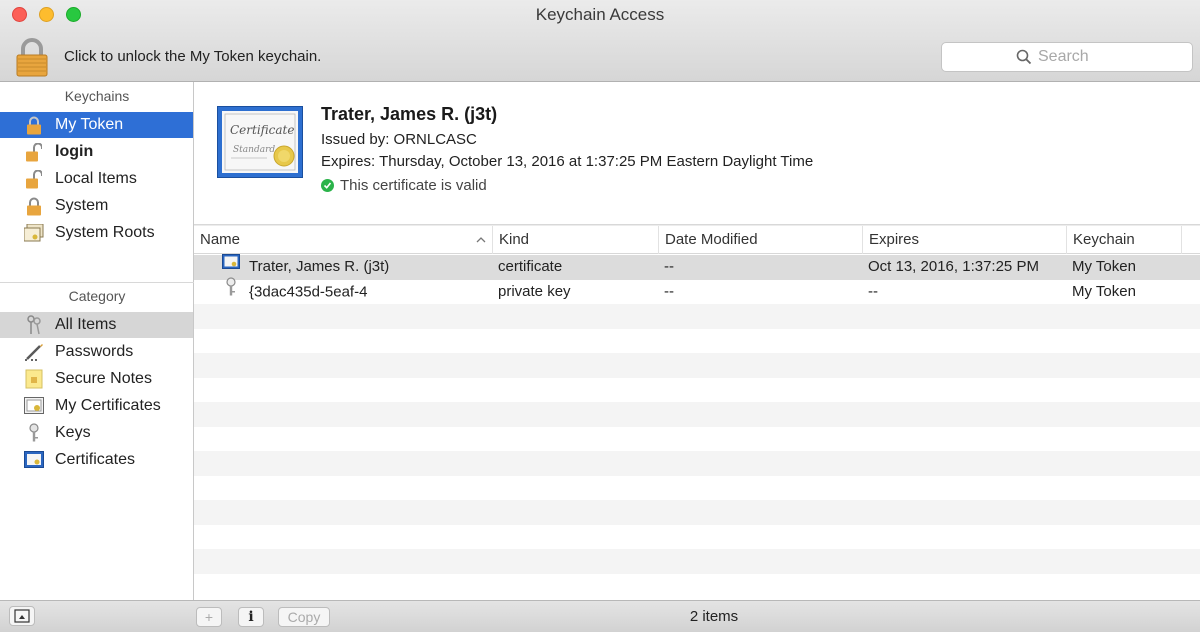 Image resolution: width=1200 pixels, height=632 pixels. What do you see at coordinates (409, 114) in the screenshot?
I see `detail-item-name: Trater, James R. (j3t)` at bounding box center [409, 114].